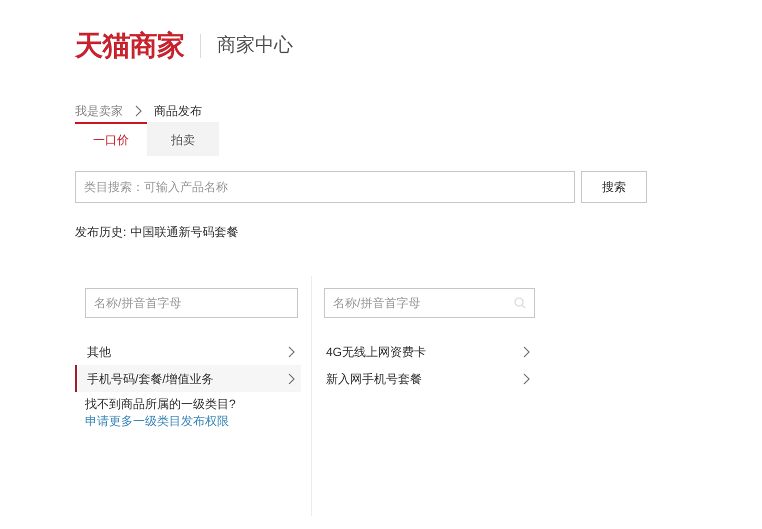  What do you see at coordinates (129, 46) in the screenshot?
I see `logo: 天猫商家` at bounding box center [129, 46].